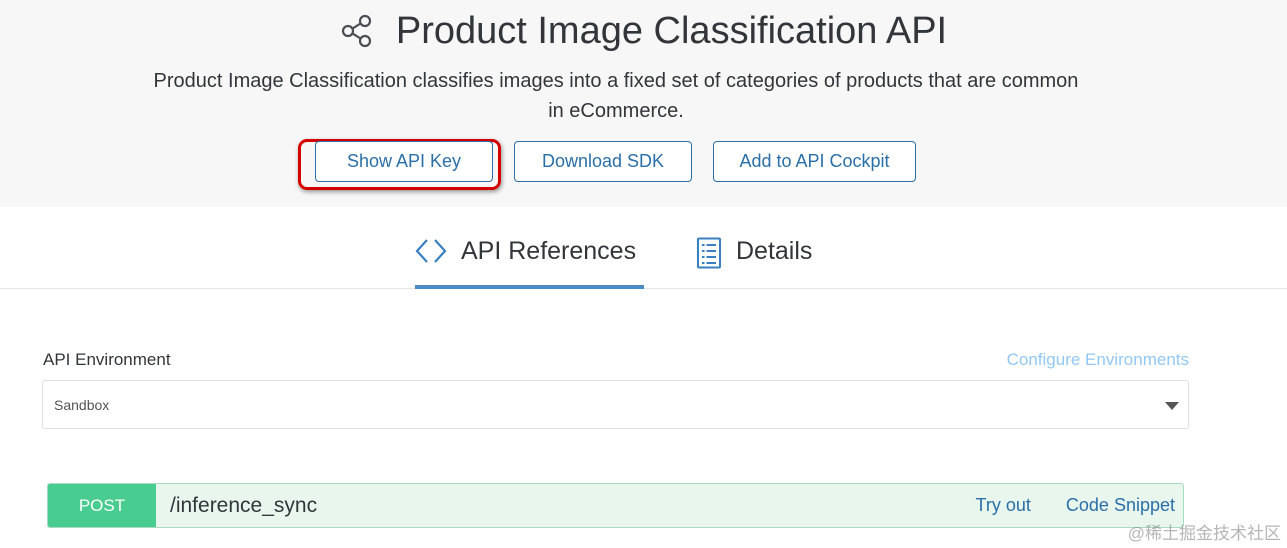 The image size is (1287, 548). I want to click on try-out-link: Try out, so click(1003, 505).